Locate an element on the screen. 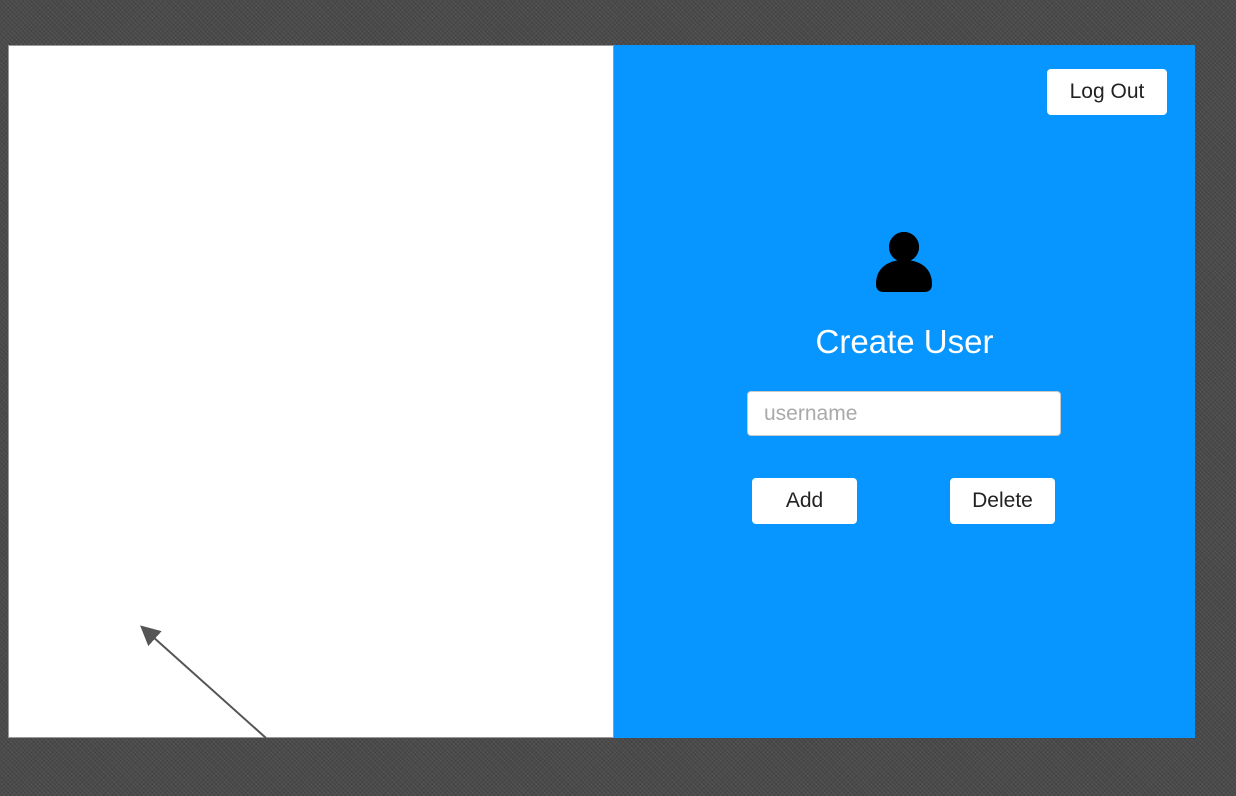 This screenshot has height=796, width=1236. delete-button: Delete is located at coordinates (1002, 501).